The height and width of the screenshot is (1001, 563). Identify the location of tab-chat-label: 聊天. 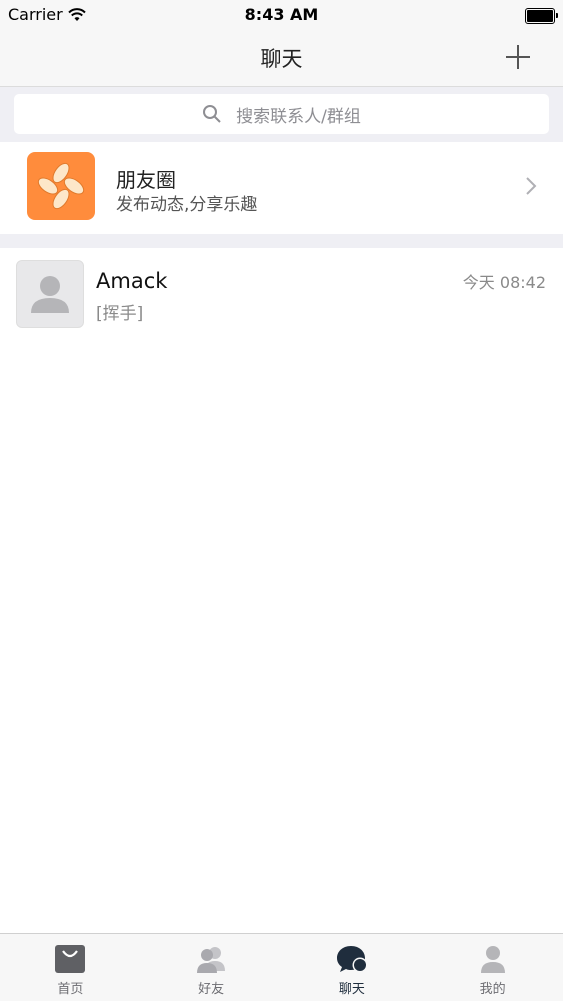
(351, 989).